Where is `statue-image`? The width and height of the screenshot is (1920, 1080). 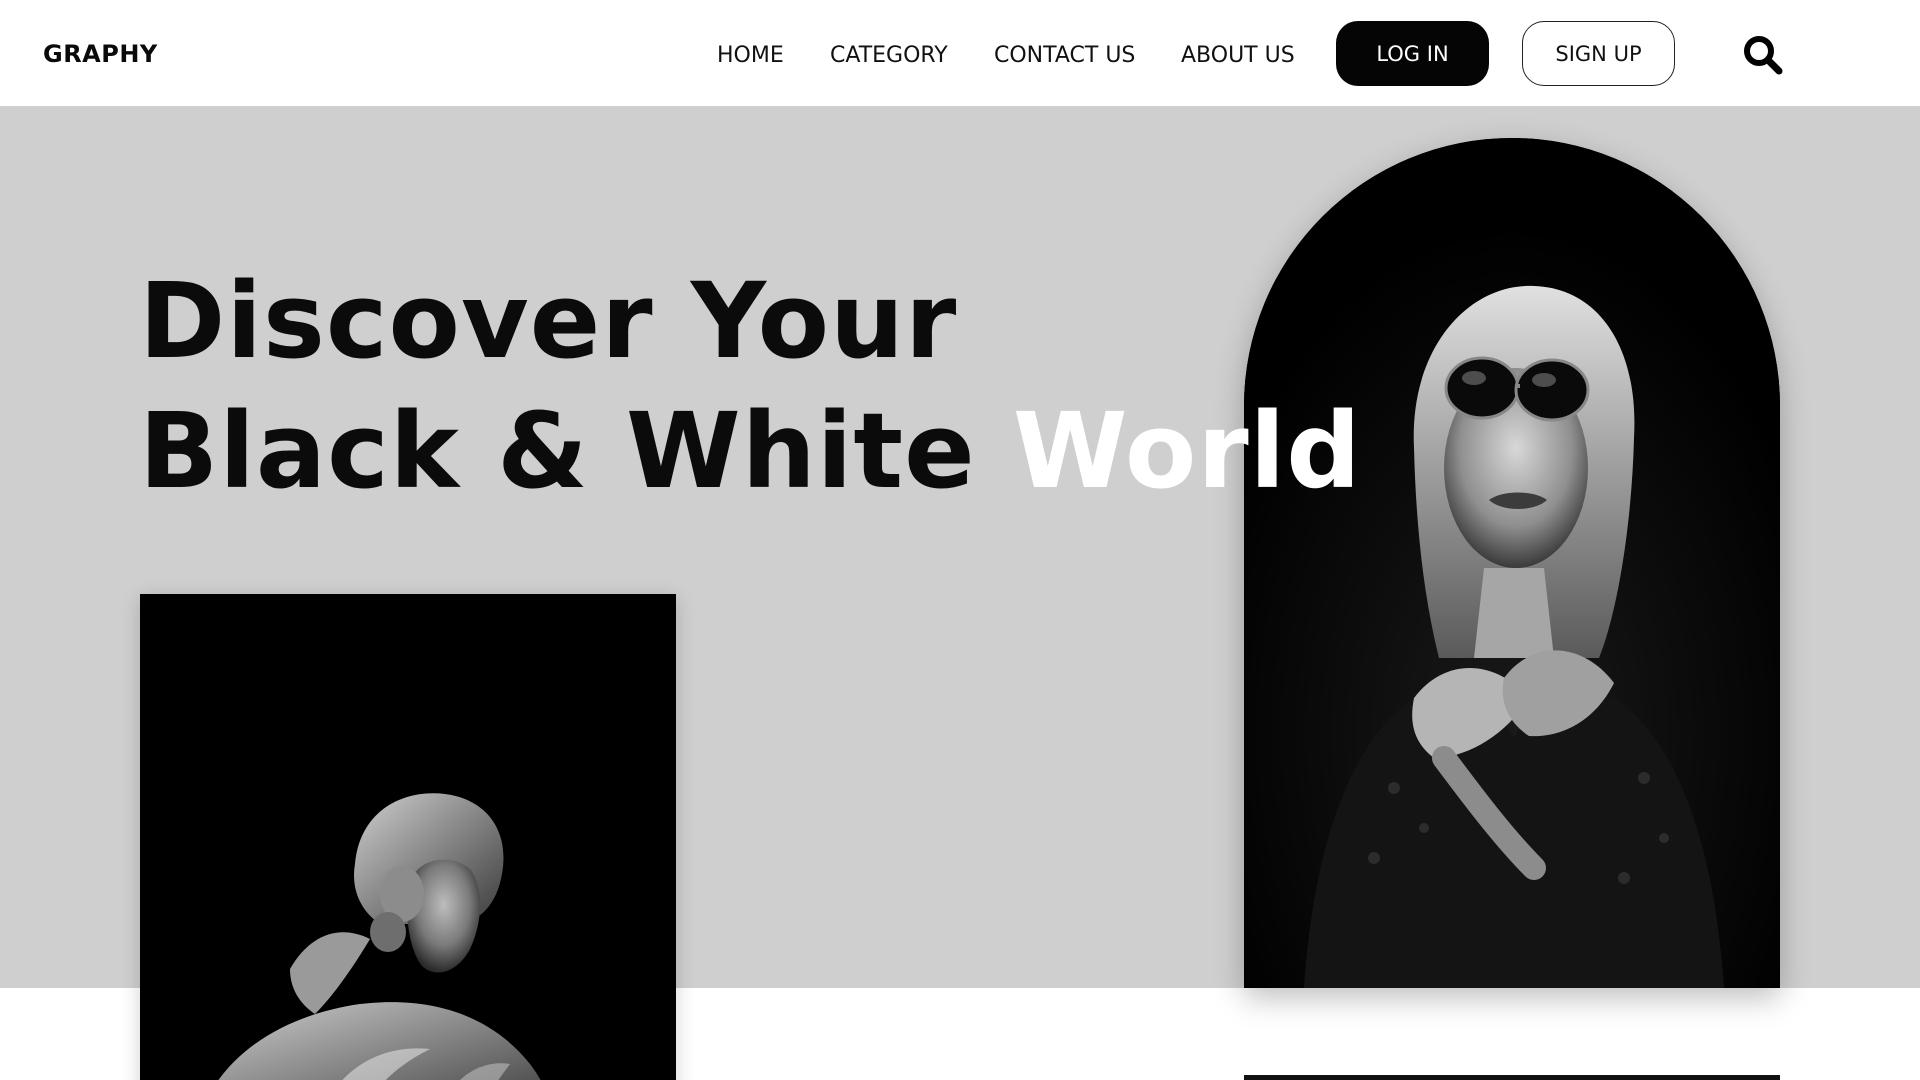 statue-image is located at coordinates (408, 837).